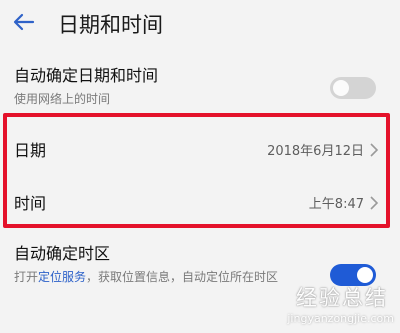 The width and height of the screenshot is (400, 333). I want to click on tz-sub-prefix: 打开, so click(26, 277).